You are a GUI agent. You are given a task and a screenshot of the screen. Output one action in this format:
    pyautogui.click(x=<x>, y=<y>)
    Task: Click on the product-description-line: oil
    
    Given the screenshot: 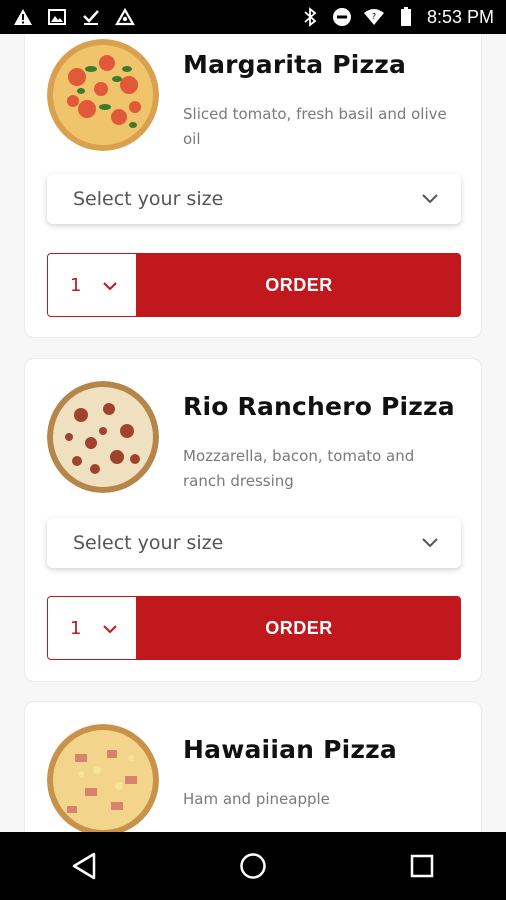 What is the action you would take?
    pyautogui.click(x=192, y=139)
    